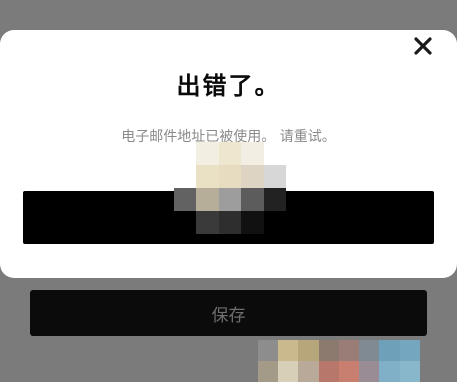  I want to click on dialog-title: 出错了。, so click(228, 86).